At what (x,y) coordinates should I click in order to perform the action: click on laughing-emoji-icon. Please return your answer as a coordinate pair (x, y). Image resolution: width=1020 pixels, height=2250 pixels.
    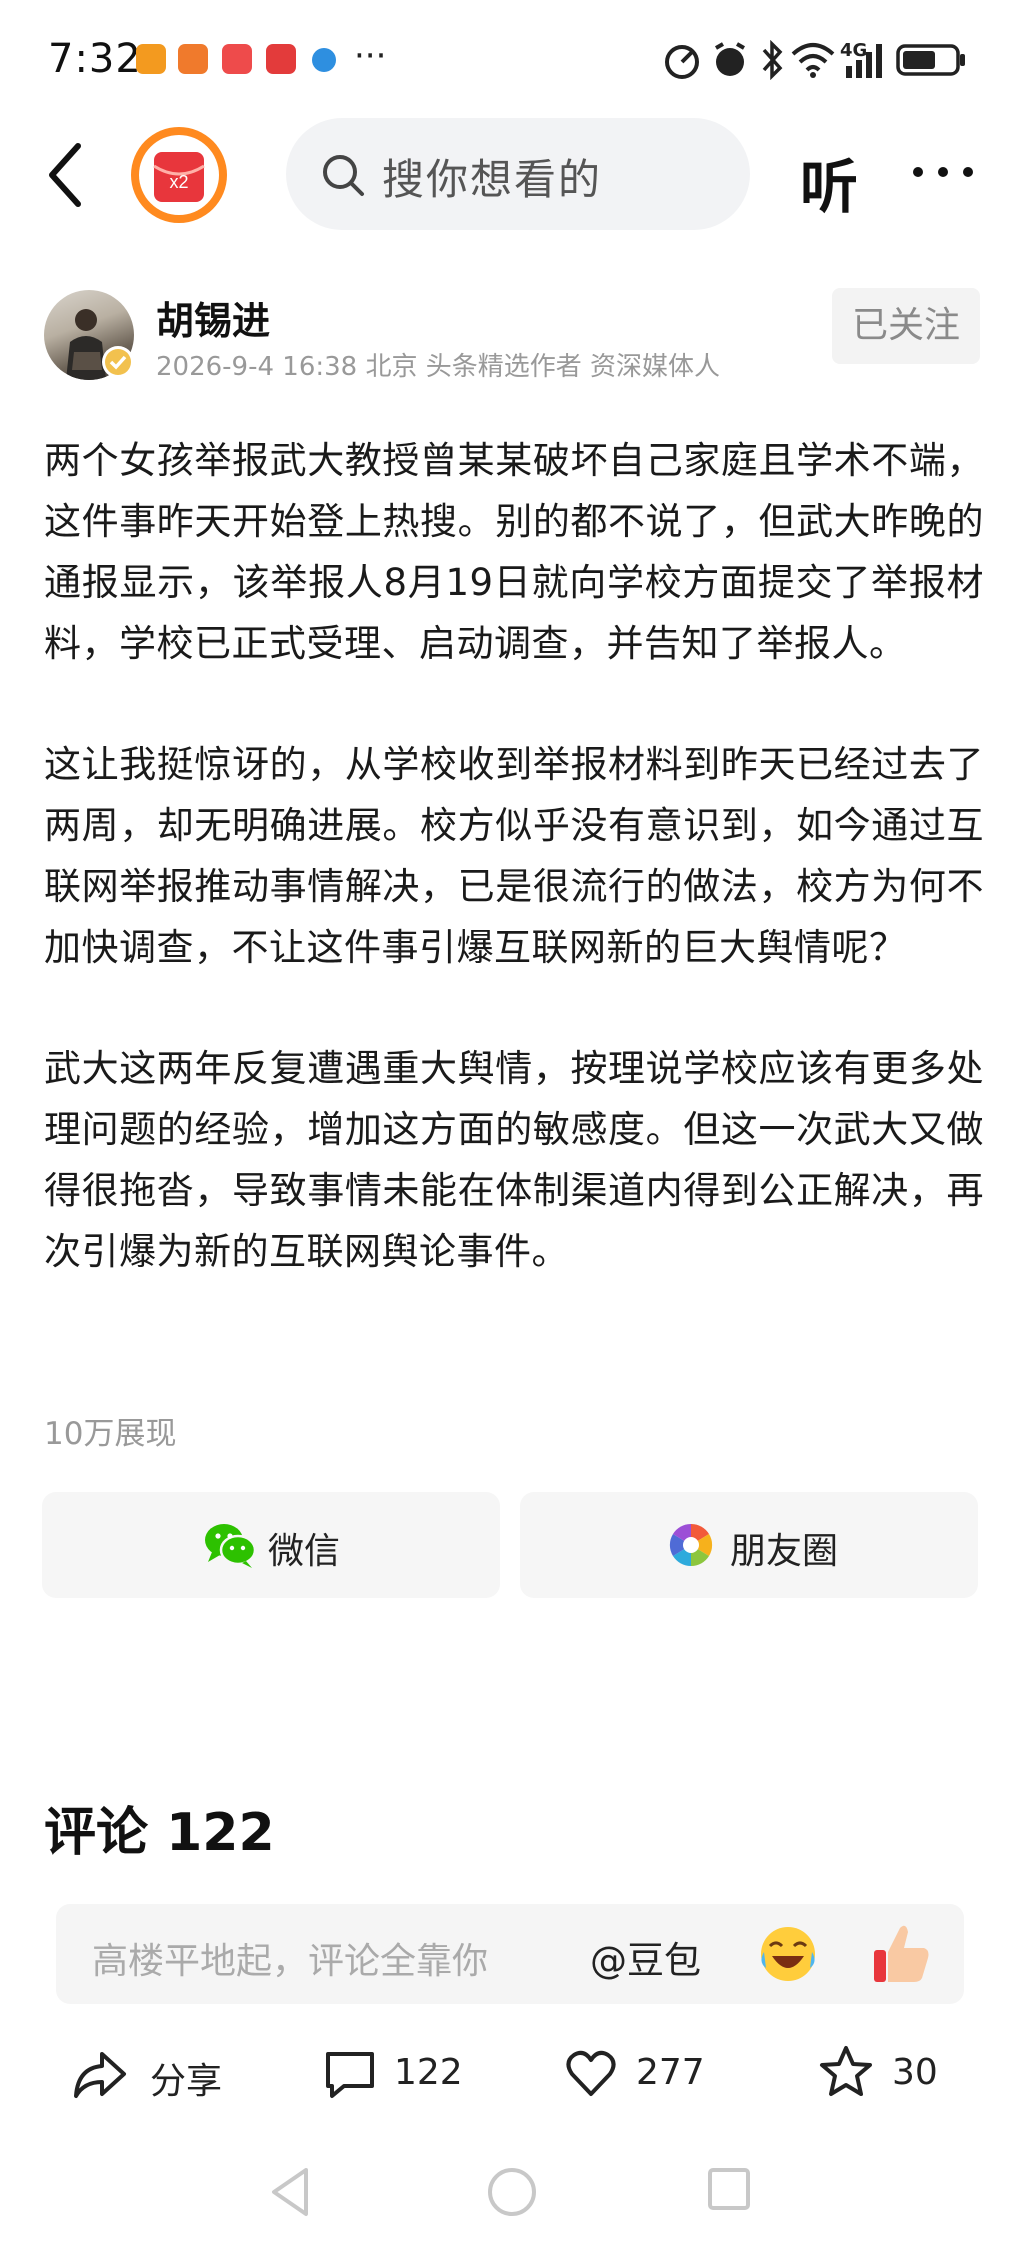
    Looking at the image, I should click on (788, 1954).